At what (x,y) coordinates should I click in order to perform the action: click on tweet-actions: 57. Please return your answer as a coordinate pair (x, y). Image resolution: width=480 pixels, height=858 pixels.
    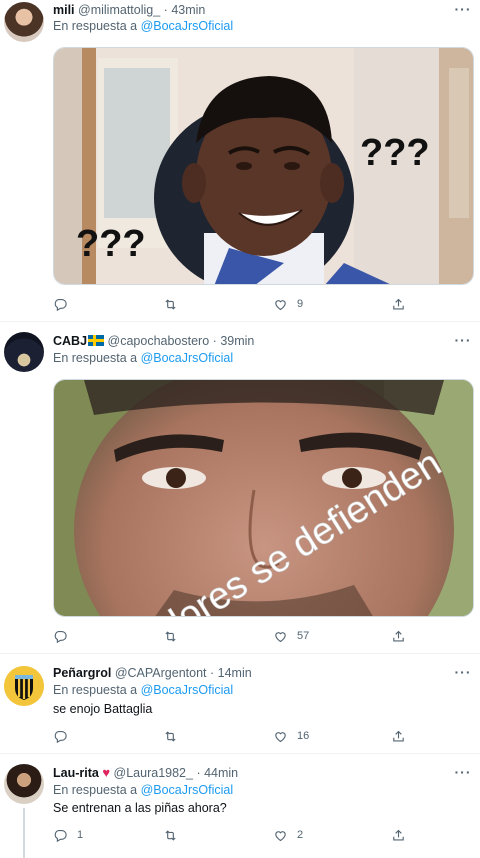
    Looking at the image, I should click on (238, 636).